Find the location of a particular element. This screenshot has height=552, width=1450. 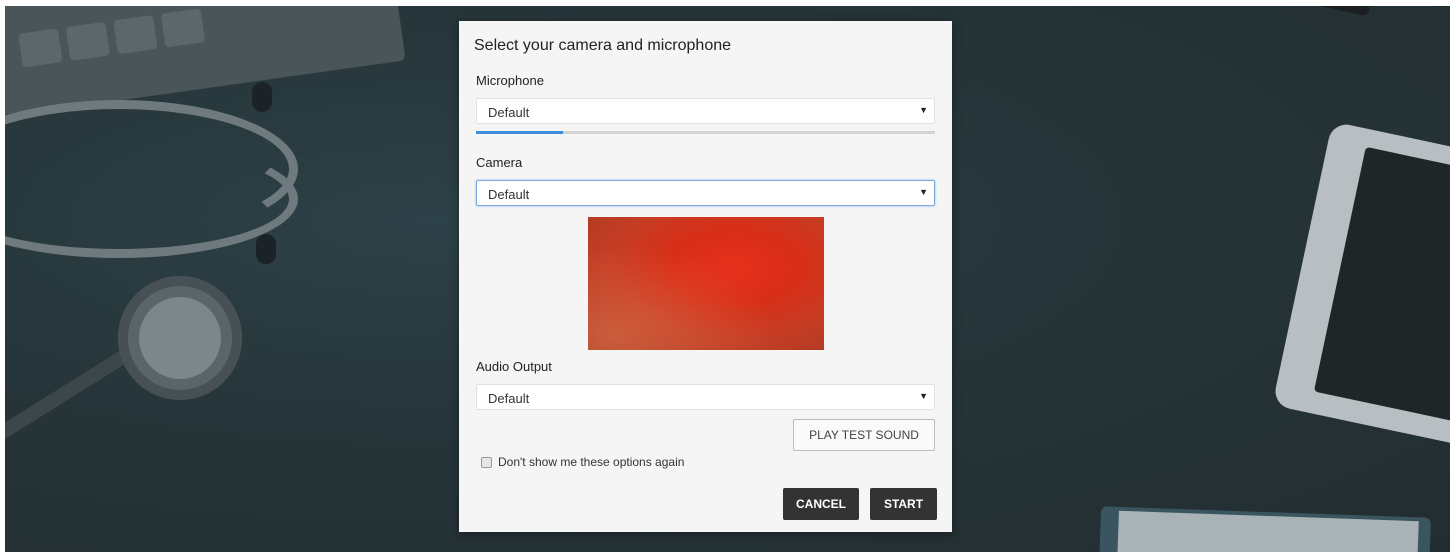

dont-show-again-checkbox is located at coordinates (486, 462).